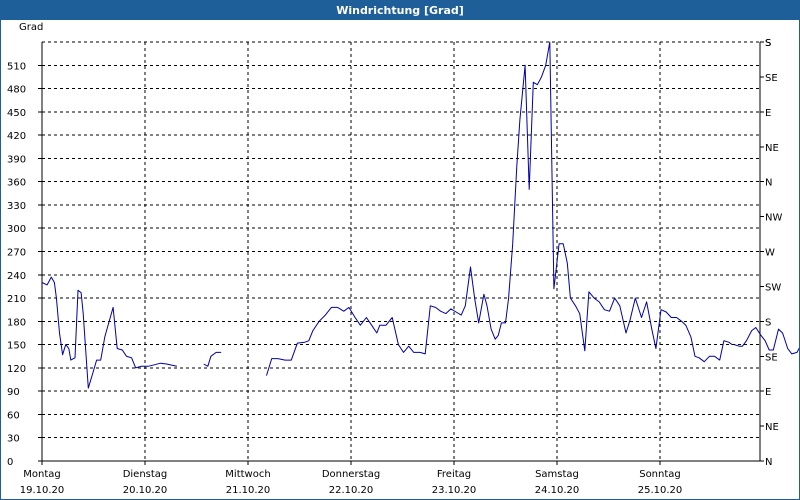 The image size is (800, 500). Describe the element at coordinates (454, 474) in the screenshot. I see `x-day-label: Freitag` at that location.